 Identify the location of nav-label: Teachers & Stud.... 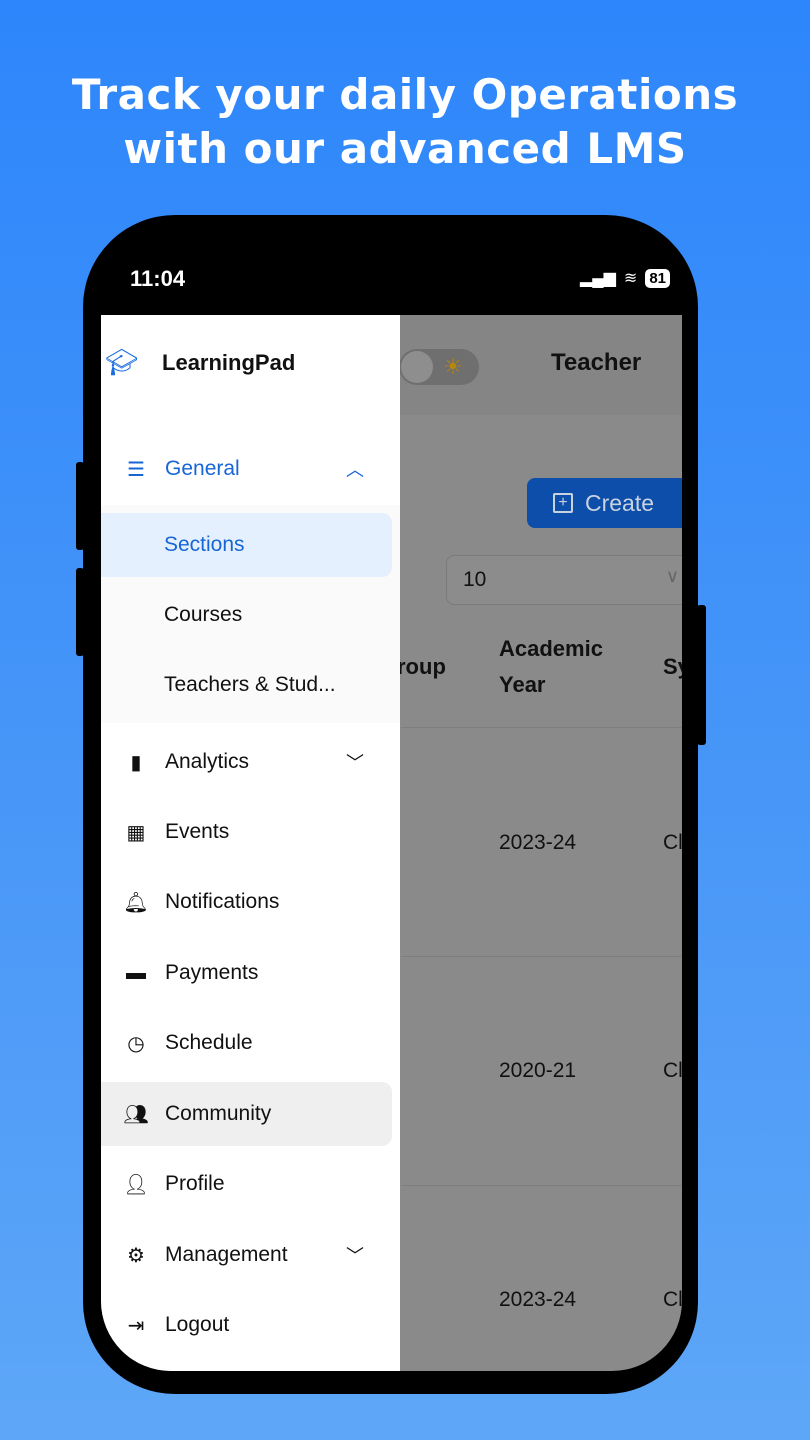
(250, 684).